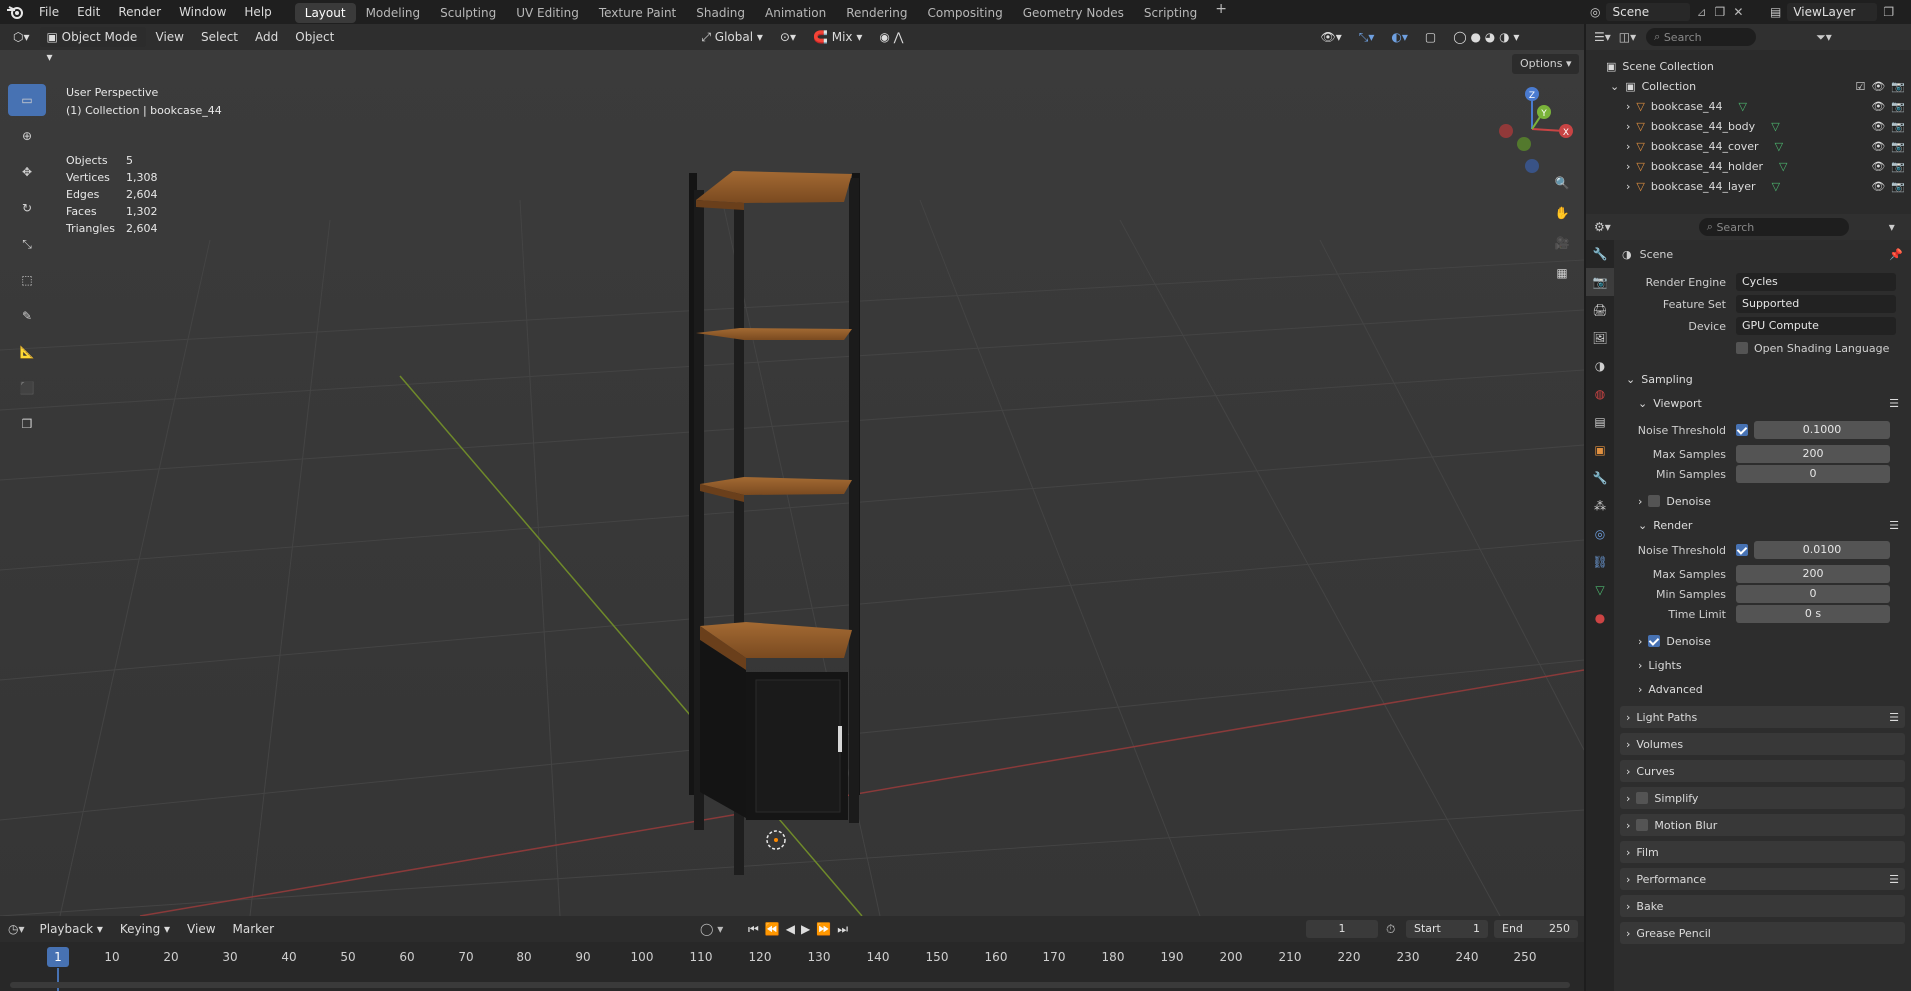 The width and height of the screenshot is (1911, 991). What do you see at coordinates (1720, 12) in the screenshot?
I see `new-scene-icon: ❐` at bounding box center [1720, 12].